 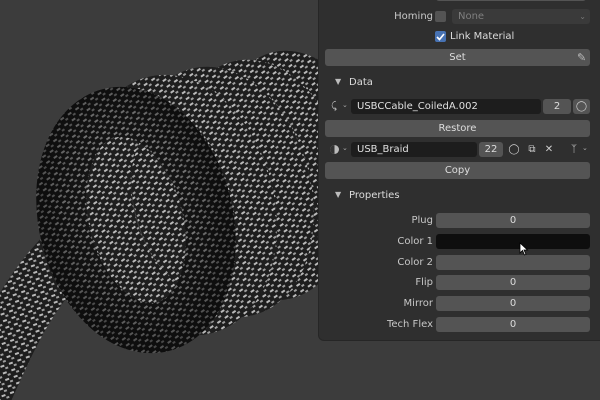 I want to click on mouse-cursor-icon, so click(x=524, y=249).